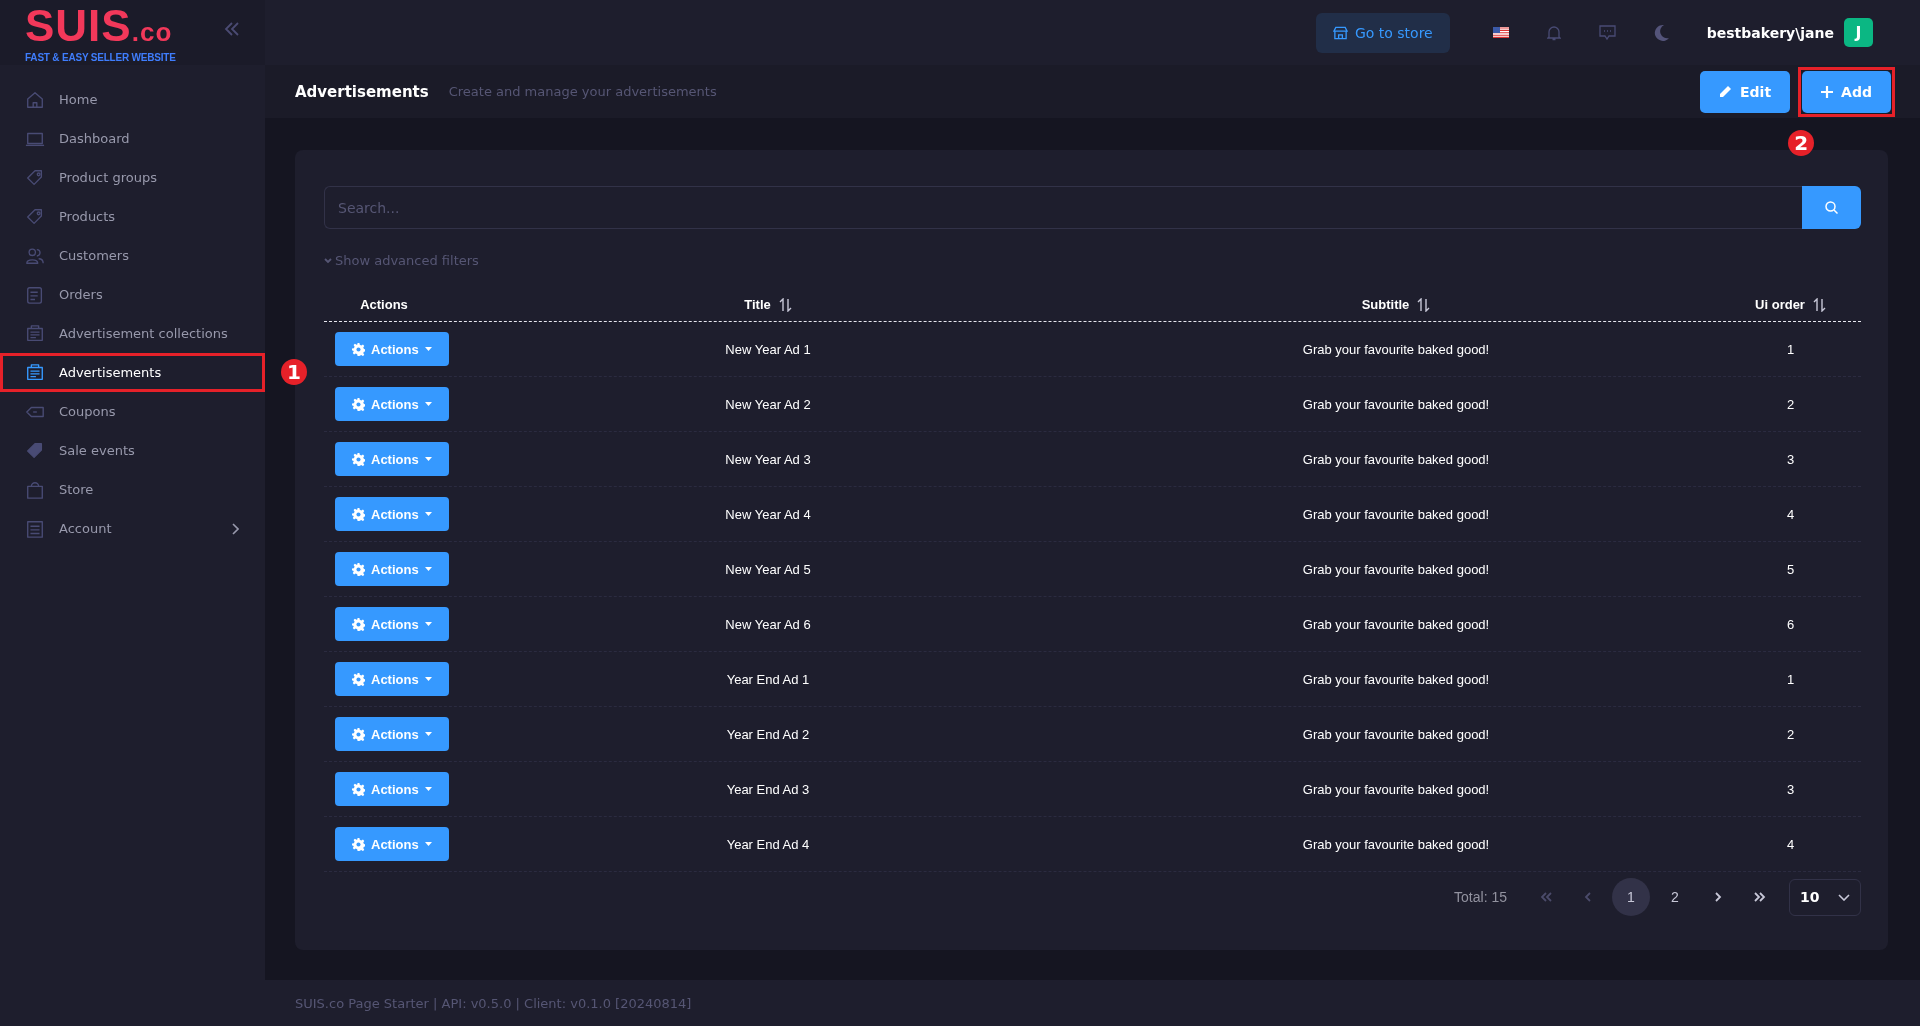 The height and width of the screenshot is (1026, 1920). Describe the element at coordinates (768, 844) in the screenshot. I see `table-cell: Year End Ad 4` at that location.